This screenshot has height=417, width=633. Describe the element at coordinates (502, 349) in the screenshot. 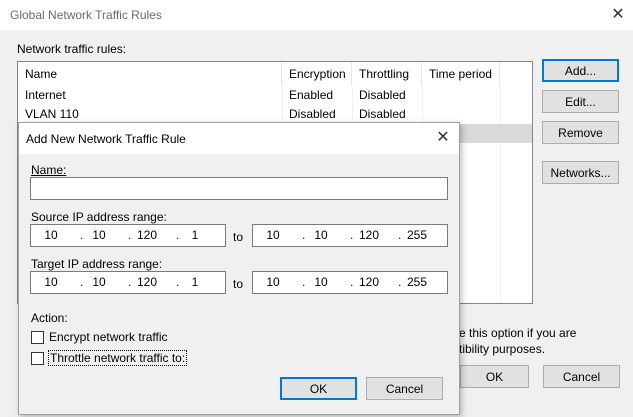

I see `hint-text-line2: tibility purposes.` at that location.